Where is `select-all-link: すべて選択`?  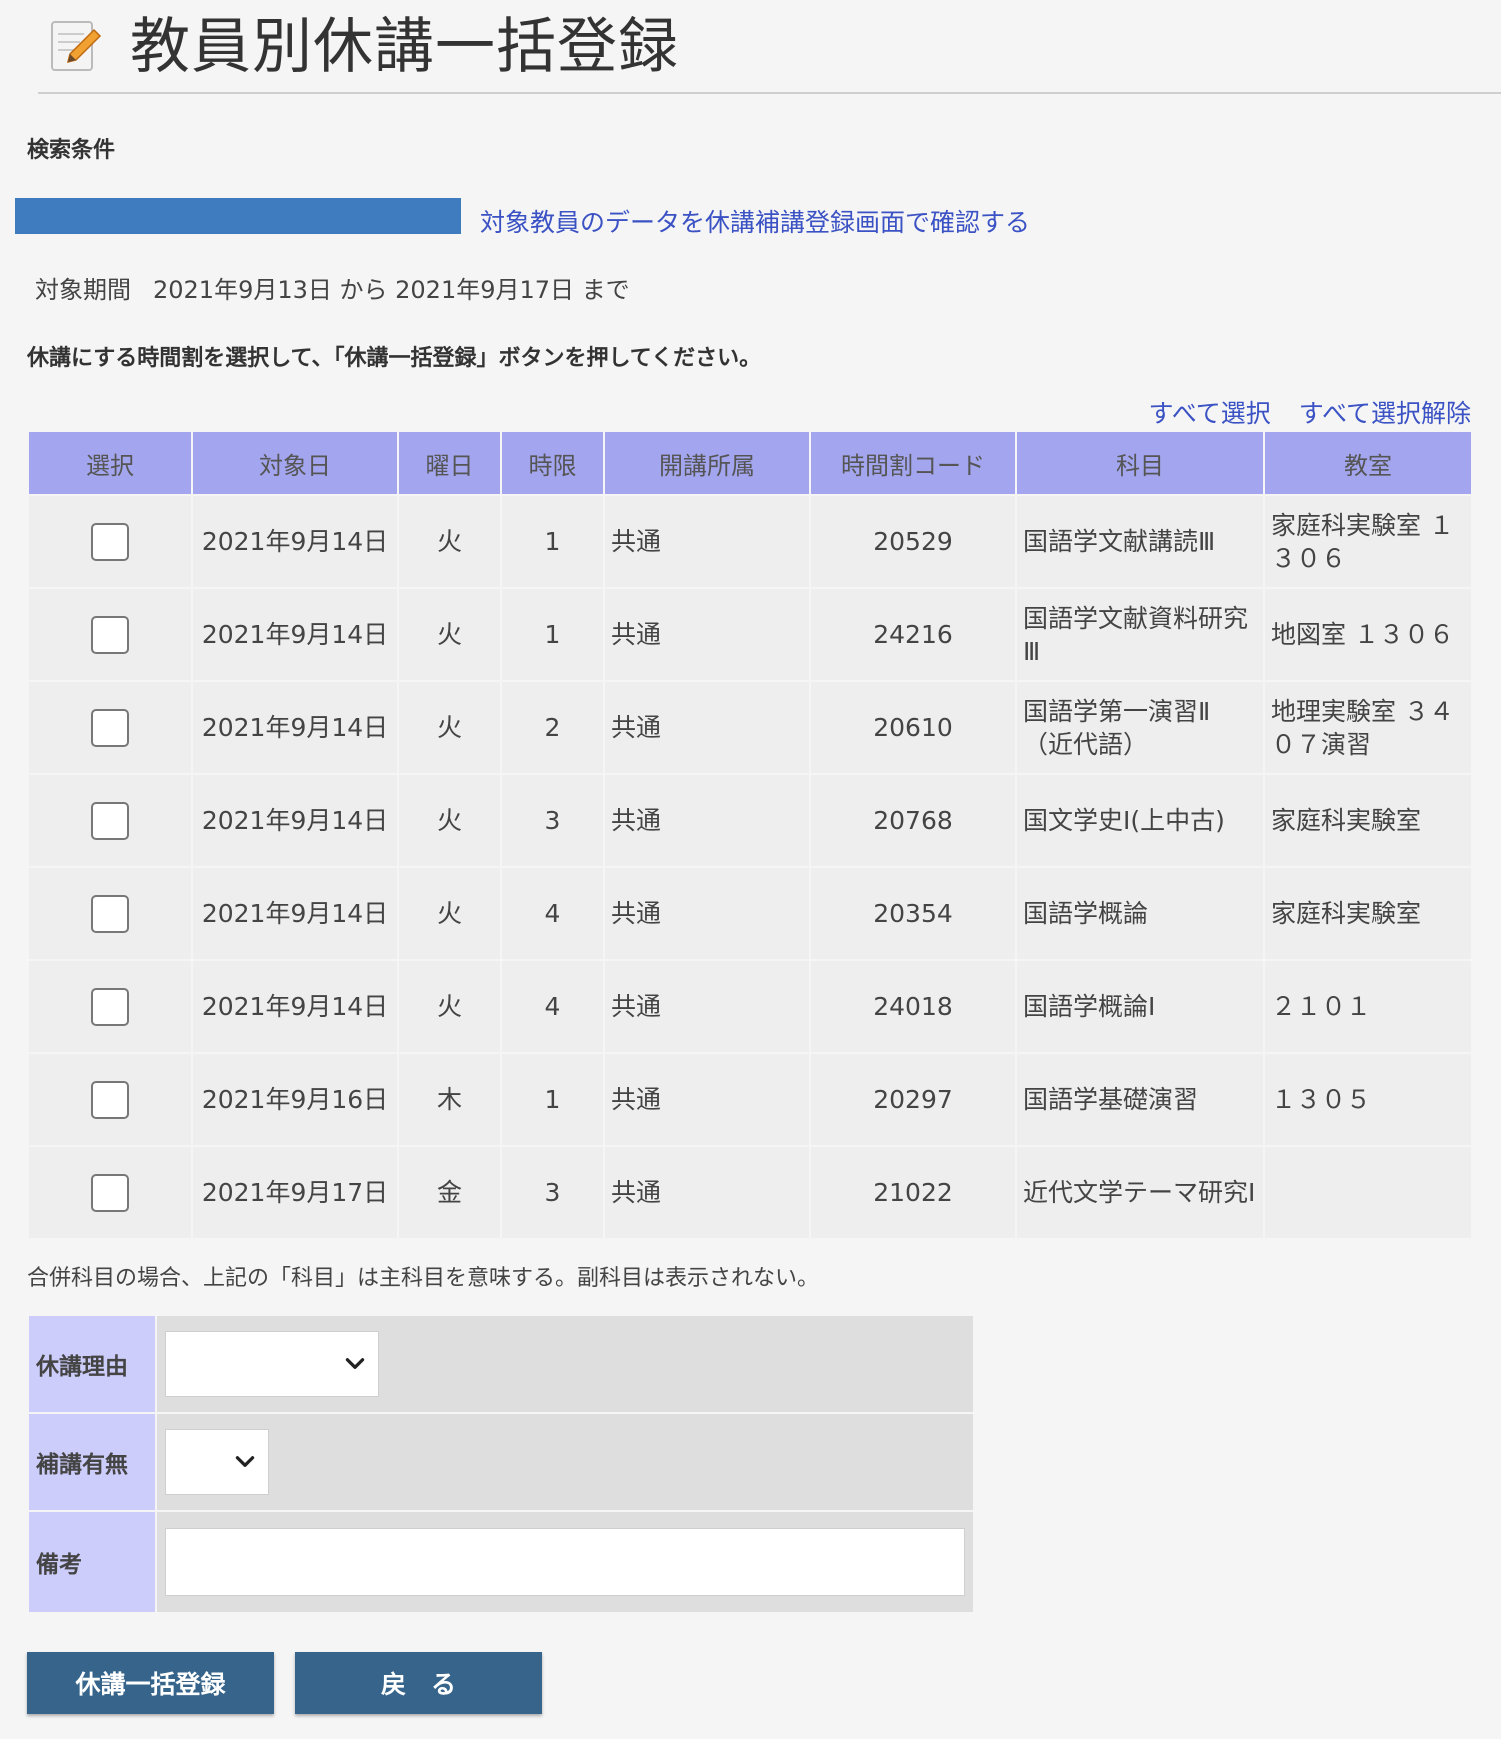 select-all-link: すべて選択 is located at coordinates (1209, 413).